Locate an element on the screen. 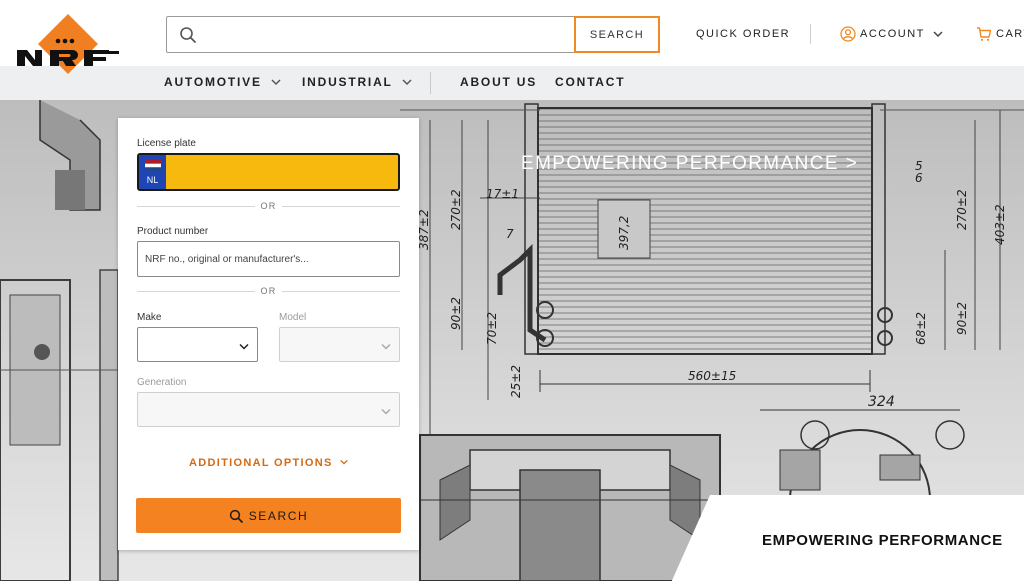 The height and width of the screenshot is (581, 1024). nav-contact-label: CONTACT is located at coordinates (590, 82).